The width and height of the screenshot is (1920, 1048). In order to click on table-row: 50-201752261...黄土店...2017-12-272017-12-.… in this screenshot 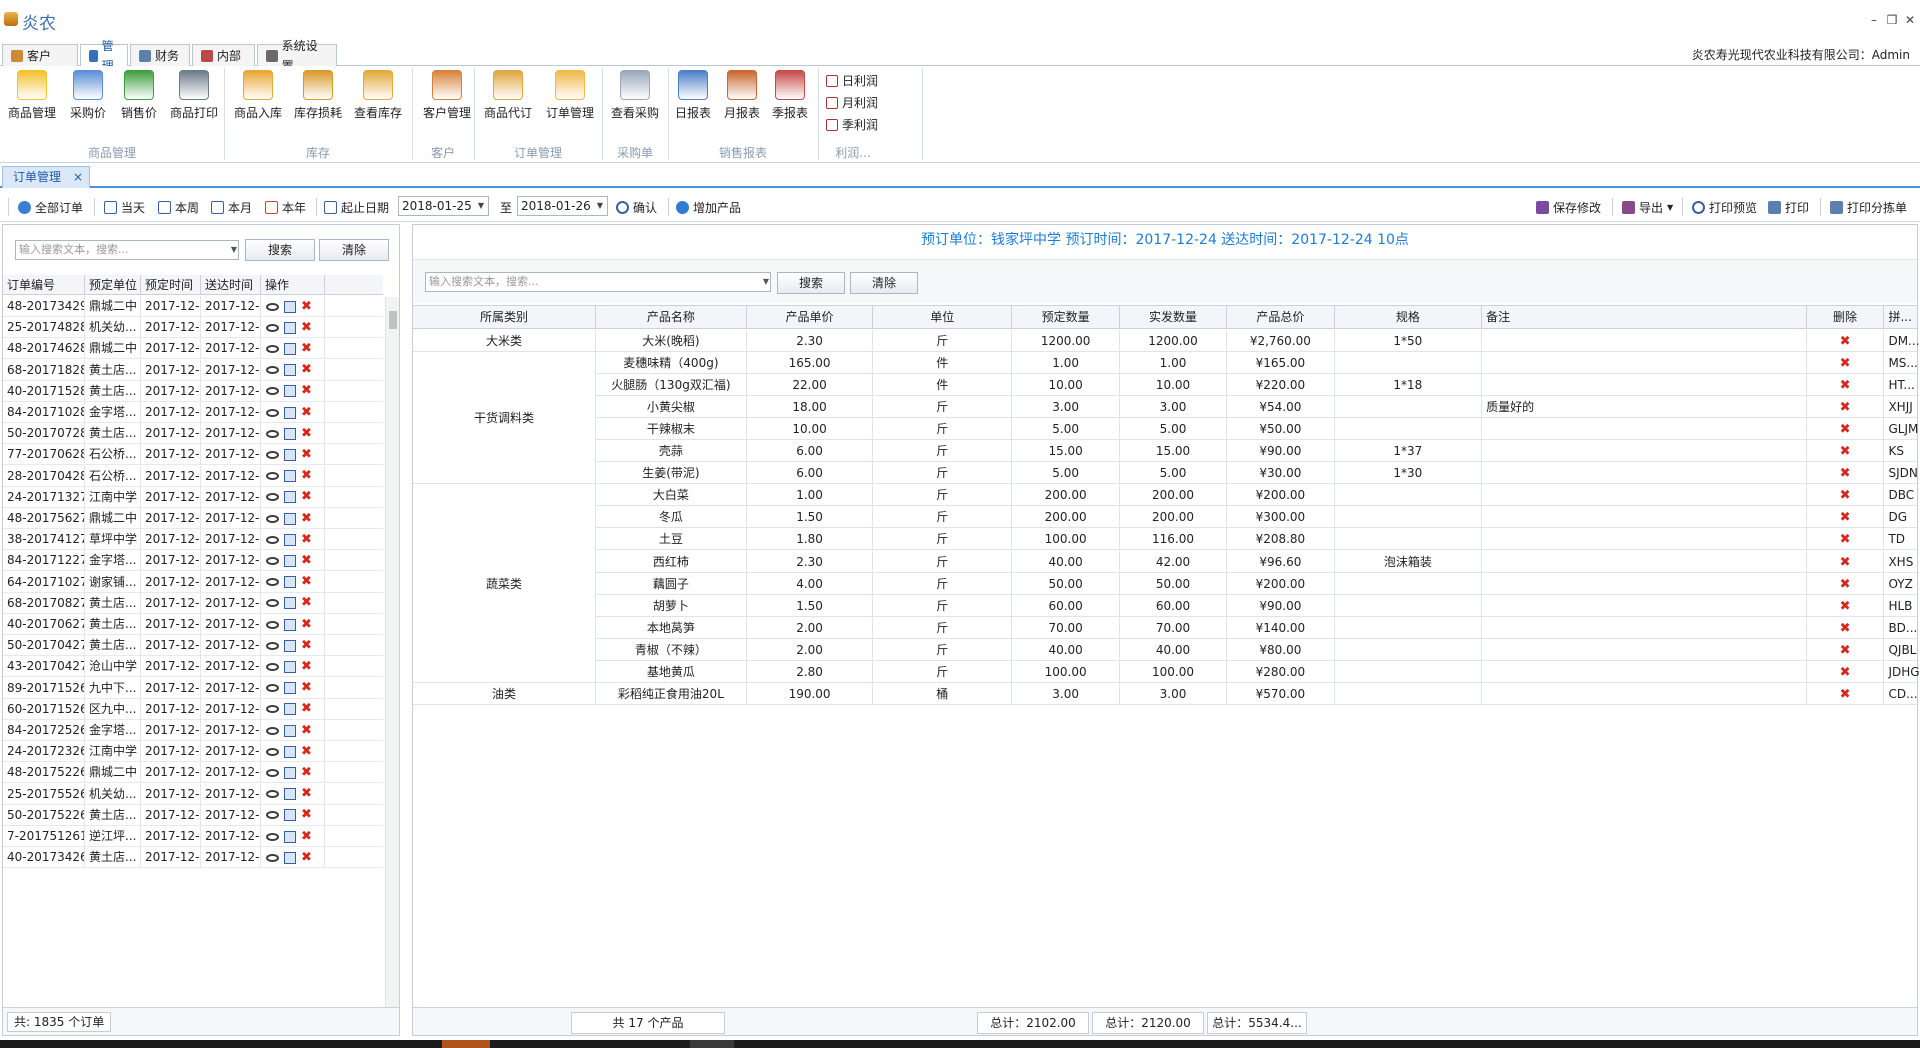, I will do `click(193, 815)`.